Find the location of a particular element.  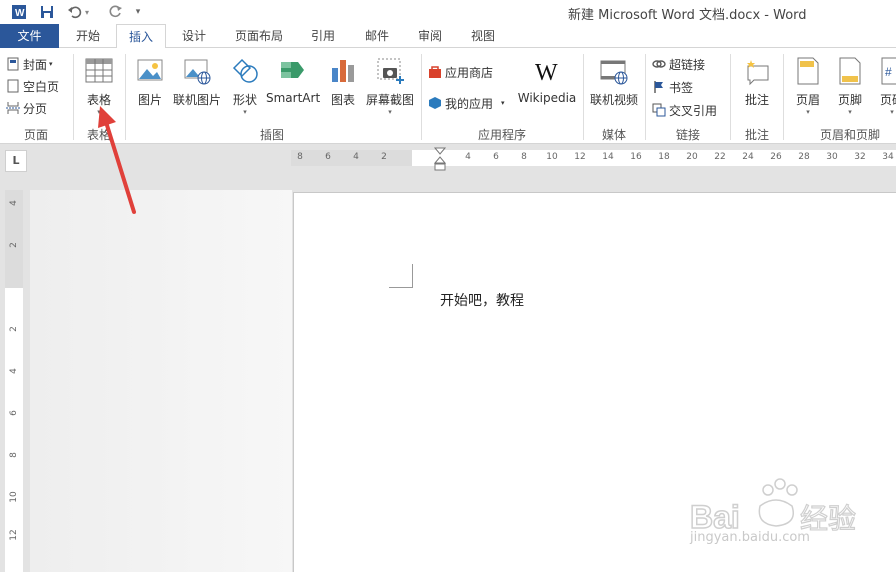

bookmark-label: 书签 is located at coordinates (681, 87).